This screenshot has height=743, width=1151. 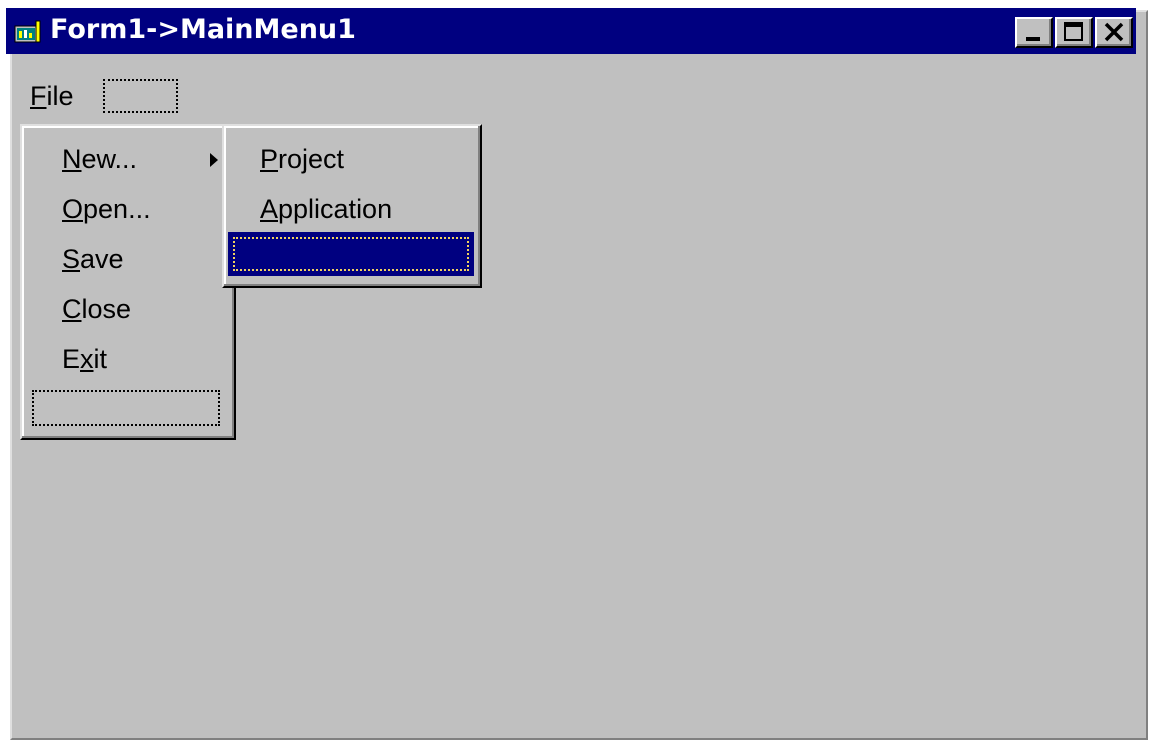 I want to click on menu-item-save: Save, so click(x=128, y=259).